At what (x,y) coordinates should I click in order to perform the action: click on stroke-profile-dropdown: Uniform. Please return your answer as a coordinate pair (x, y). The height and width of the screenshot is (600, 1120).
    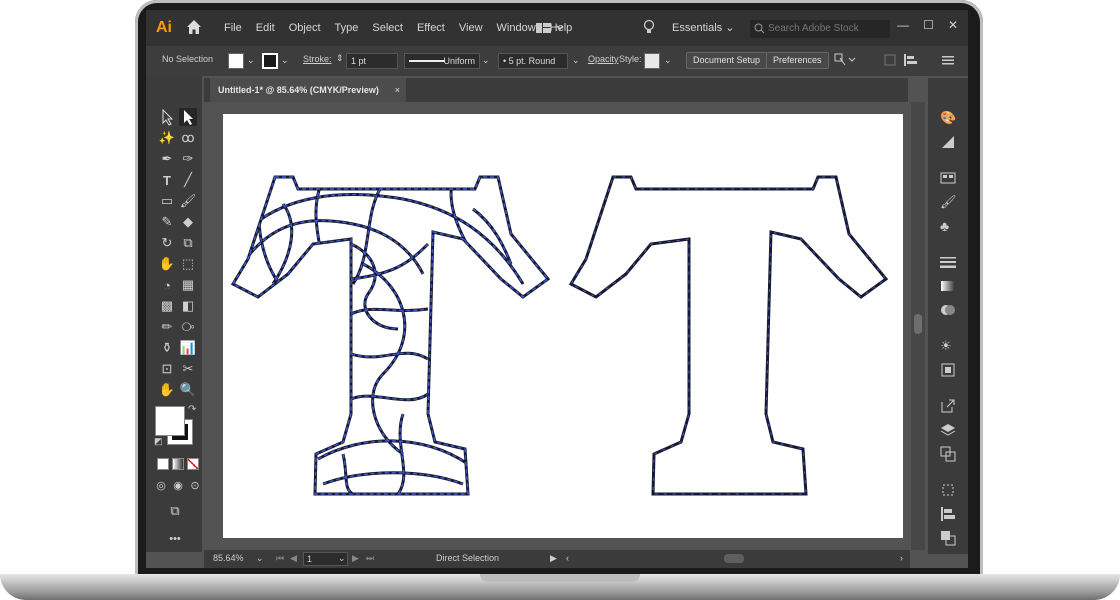
    Looking at the image, I should click on (442, 61).